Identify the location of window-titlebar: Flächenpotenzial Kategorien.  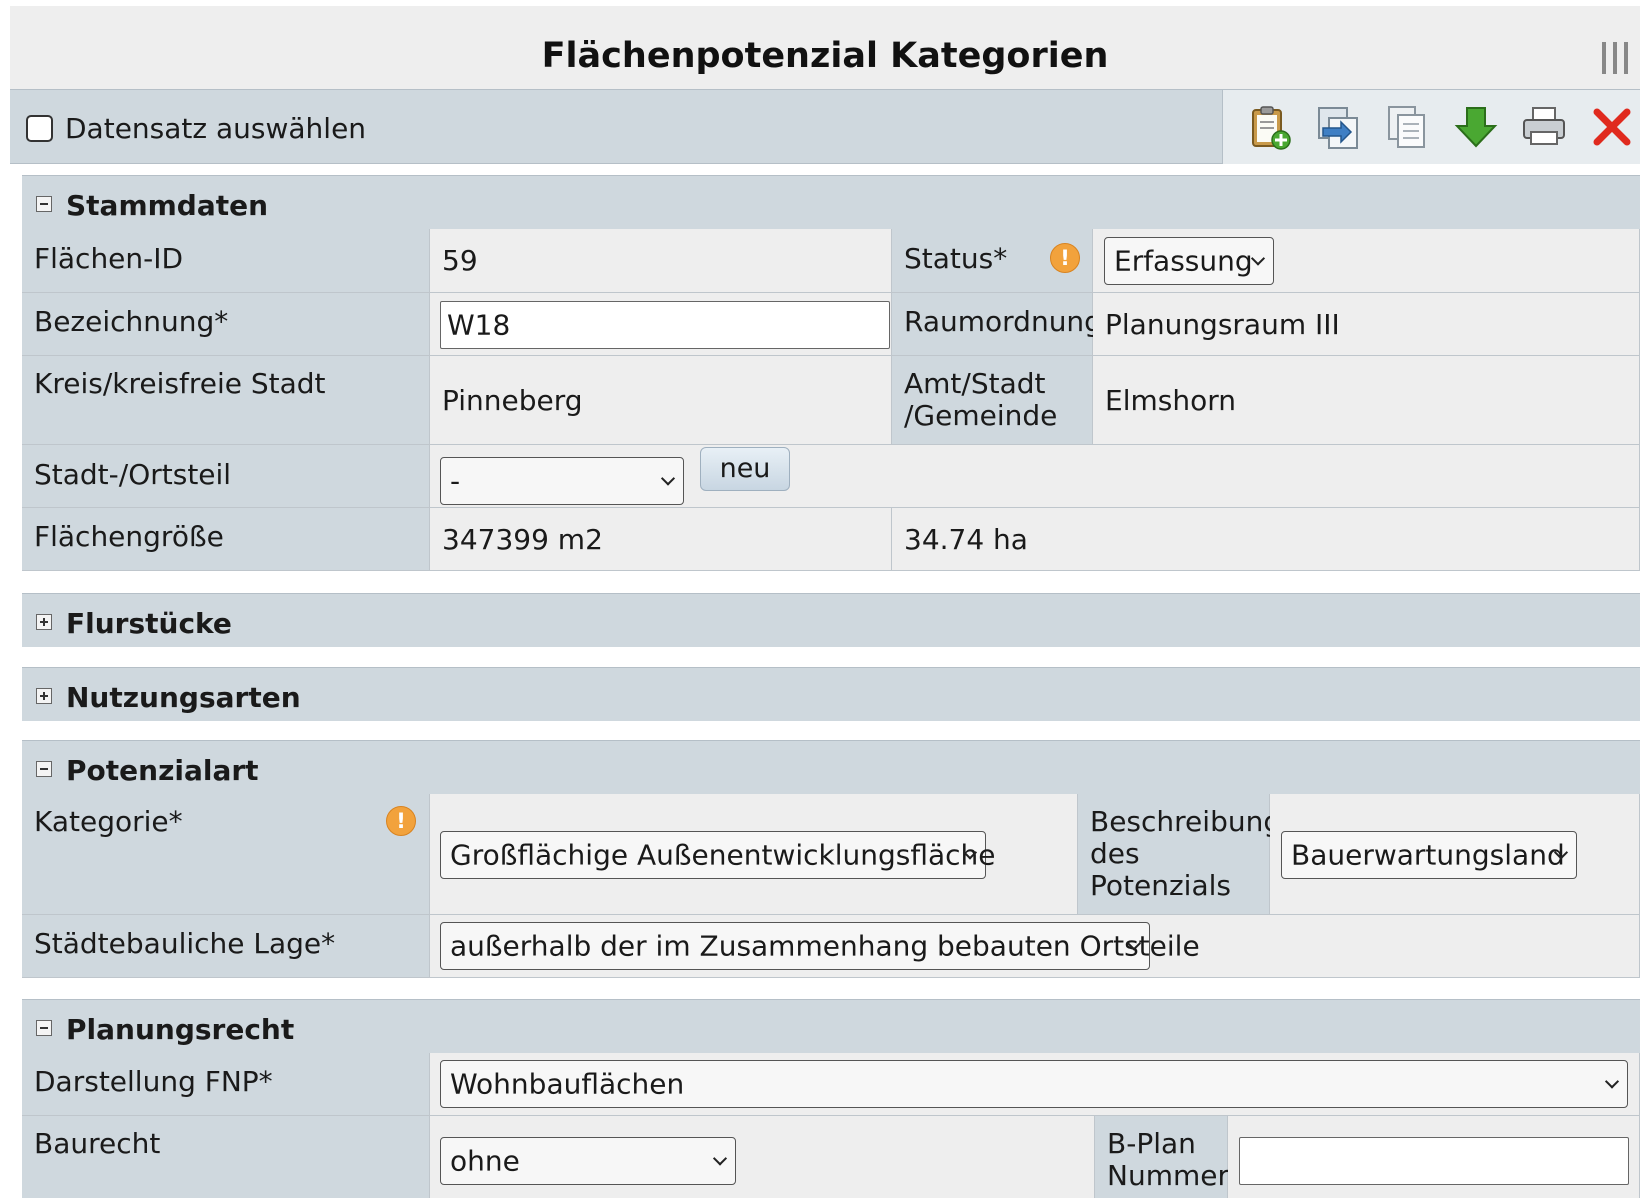
(825, 48).